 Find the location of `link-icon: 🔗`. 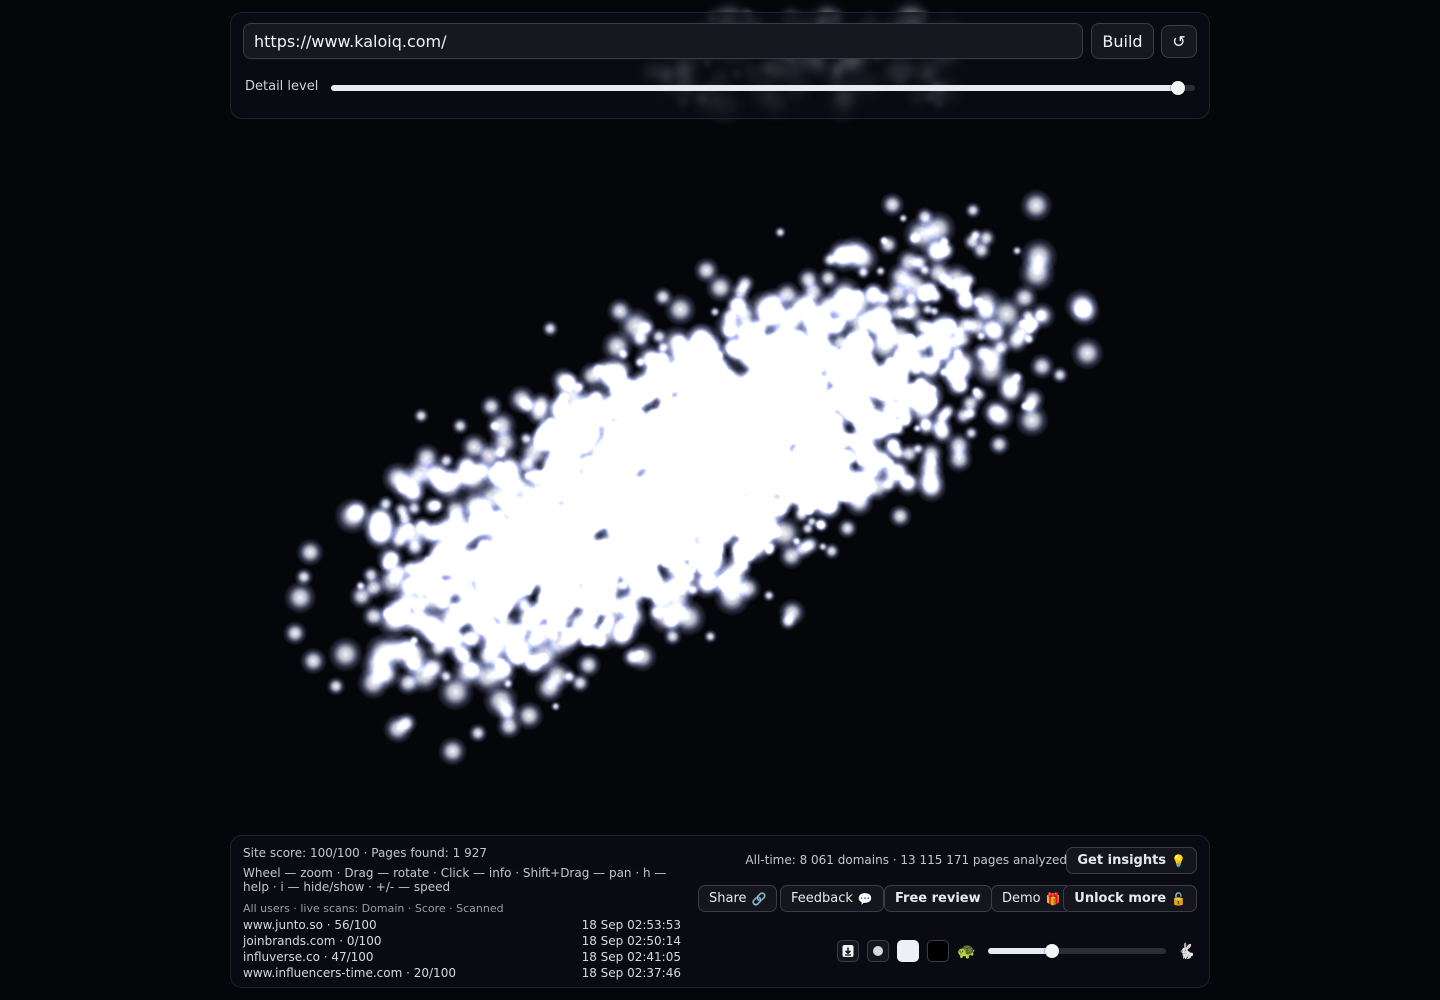

link-icon: 🔗 is located at coordinates (759, 898).